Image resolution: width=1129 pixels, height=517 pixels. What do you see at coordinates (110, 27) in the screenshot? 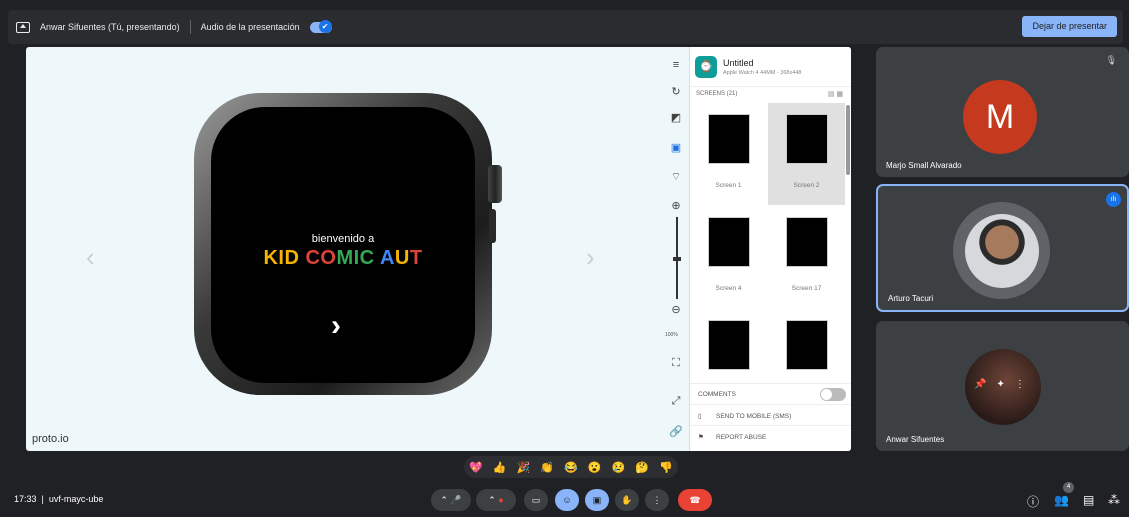
I see `presenter-label: Anwar Sifuentes (Tú, presentando)` at bounding box center [110, 27].